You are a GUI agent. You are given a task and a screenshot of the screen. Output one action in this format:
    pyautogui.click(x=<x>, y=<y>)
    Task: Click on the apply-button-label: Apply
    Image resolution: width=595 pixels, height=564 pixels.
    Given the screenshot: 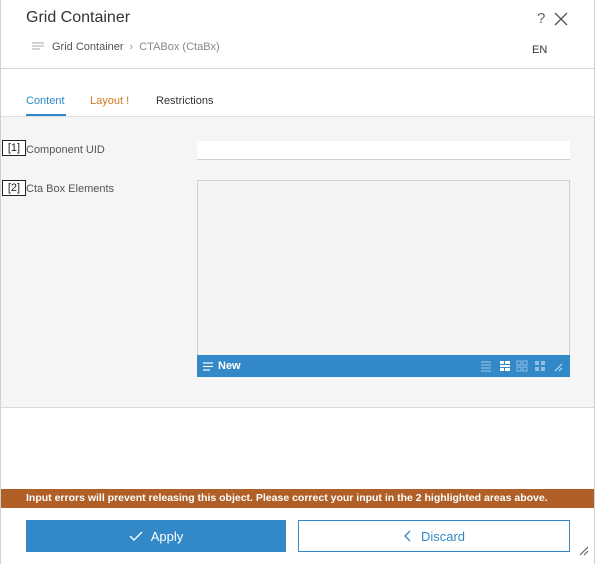 What is the action you would take?
    pyautogui.click(x=167, y=536)
    